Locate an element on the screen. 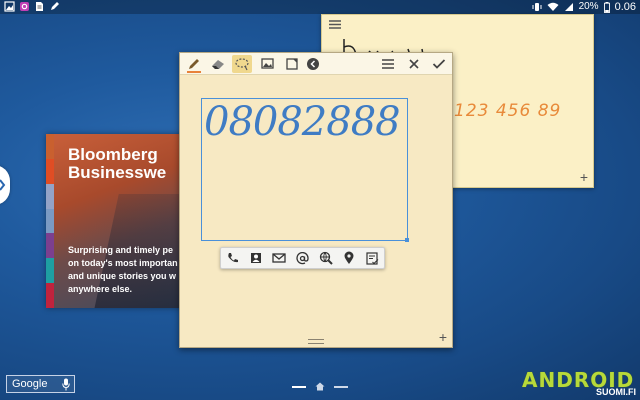 The height and width of the screenshot is (400, 640). action-bar is located at coordinates (302, 258).